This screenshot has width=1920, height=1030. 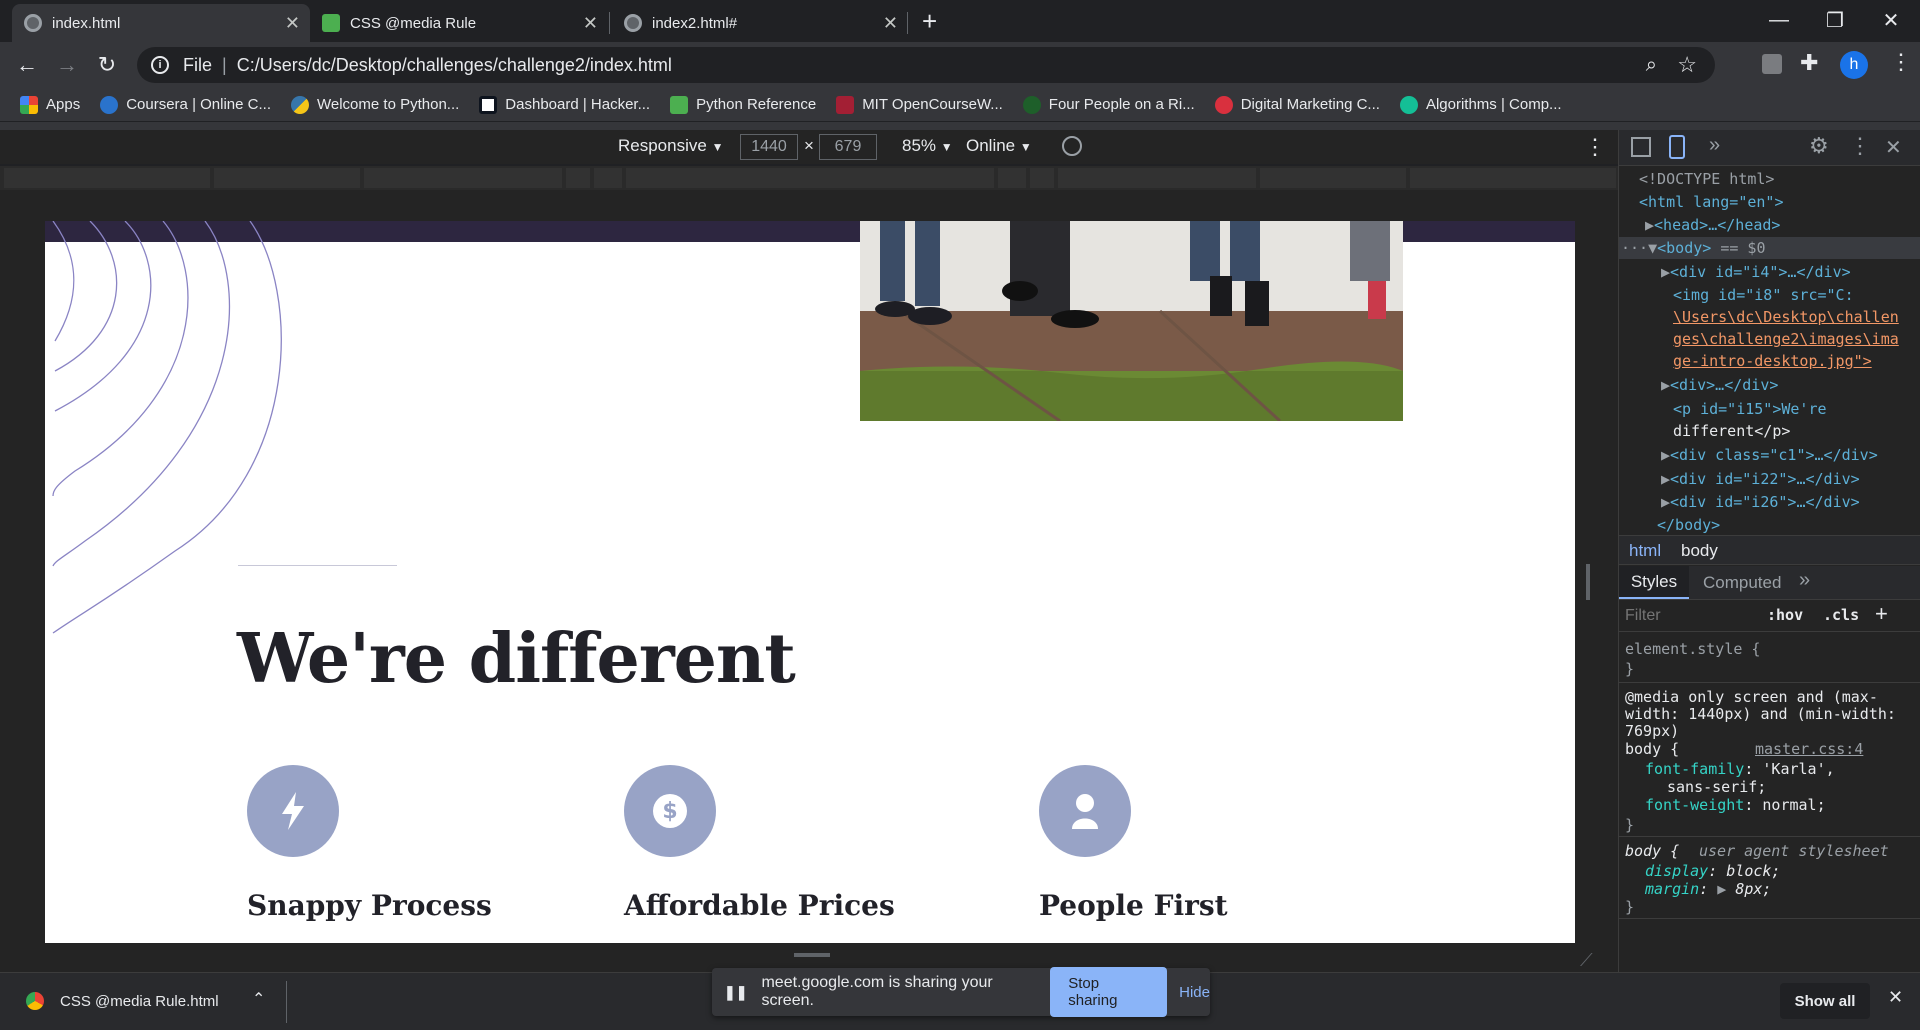 What do you see at coordinates (1854, 65) in the screenshot?
I see `profile-avatar: h` at bounding box center [1854, 65].